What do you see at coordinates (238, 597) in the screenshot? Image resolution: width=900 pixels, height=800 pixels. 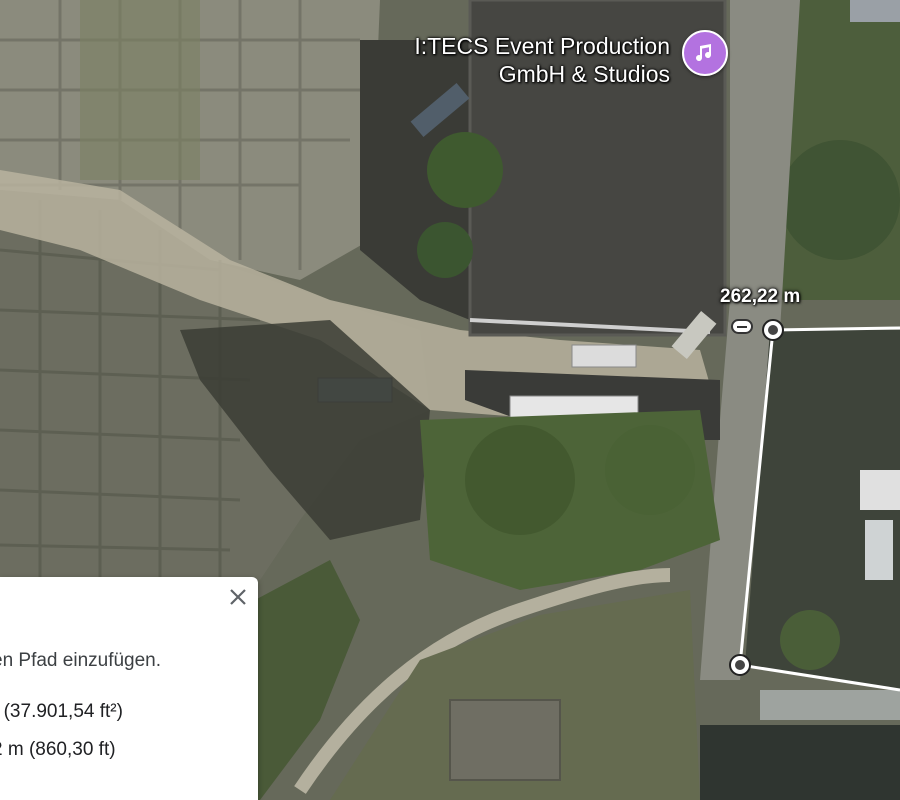 I see `close-icon` at bounding box center [238, 597].